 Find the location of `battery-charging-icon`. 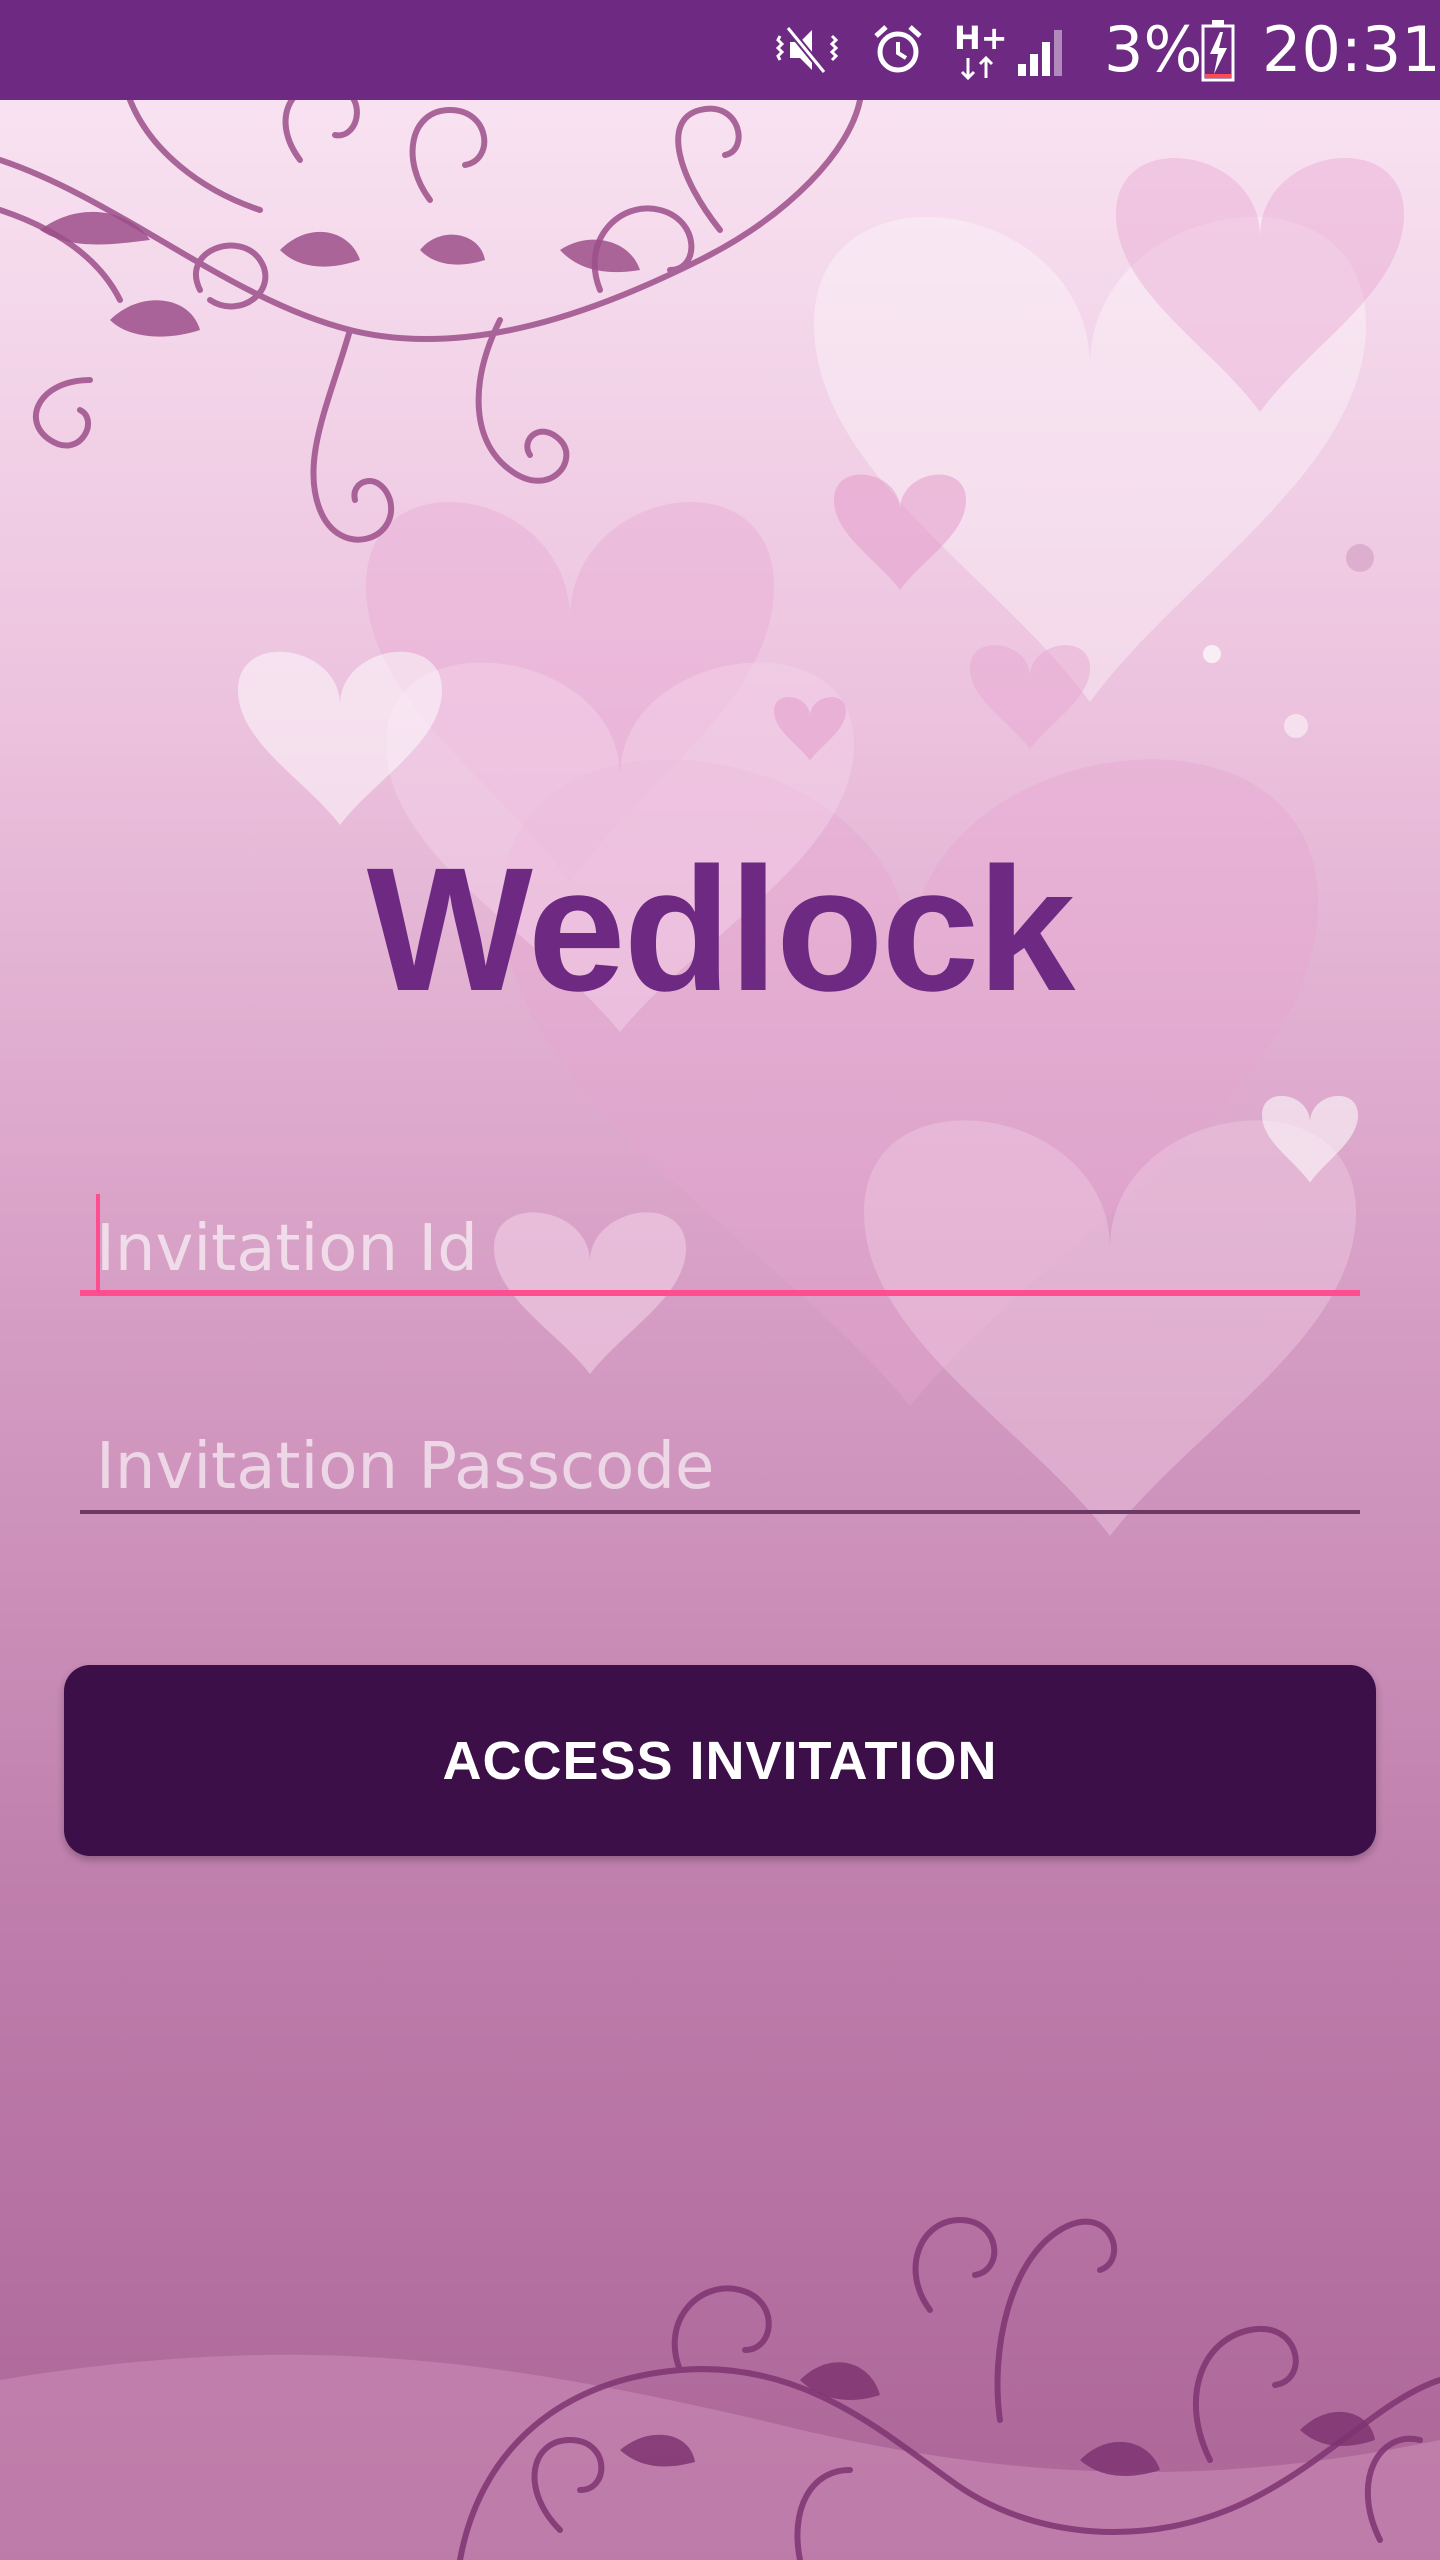

battery-charging-icon is located at coordinates (1218, 51).